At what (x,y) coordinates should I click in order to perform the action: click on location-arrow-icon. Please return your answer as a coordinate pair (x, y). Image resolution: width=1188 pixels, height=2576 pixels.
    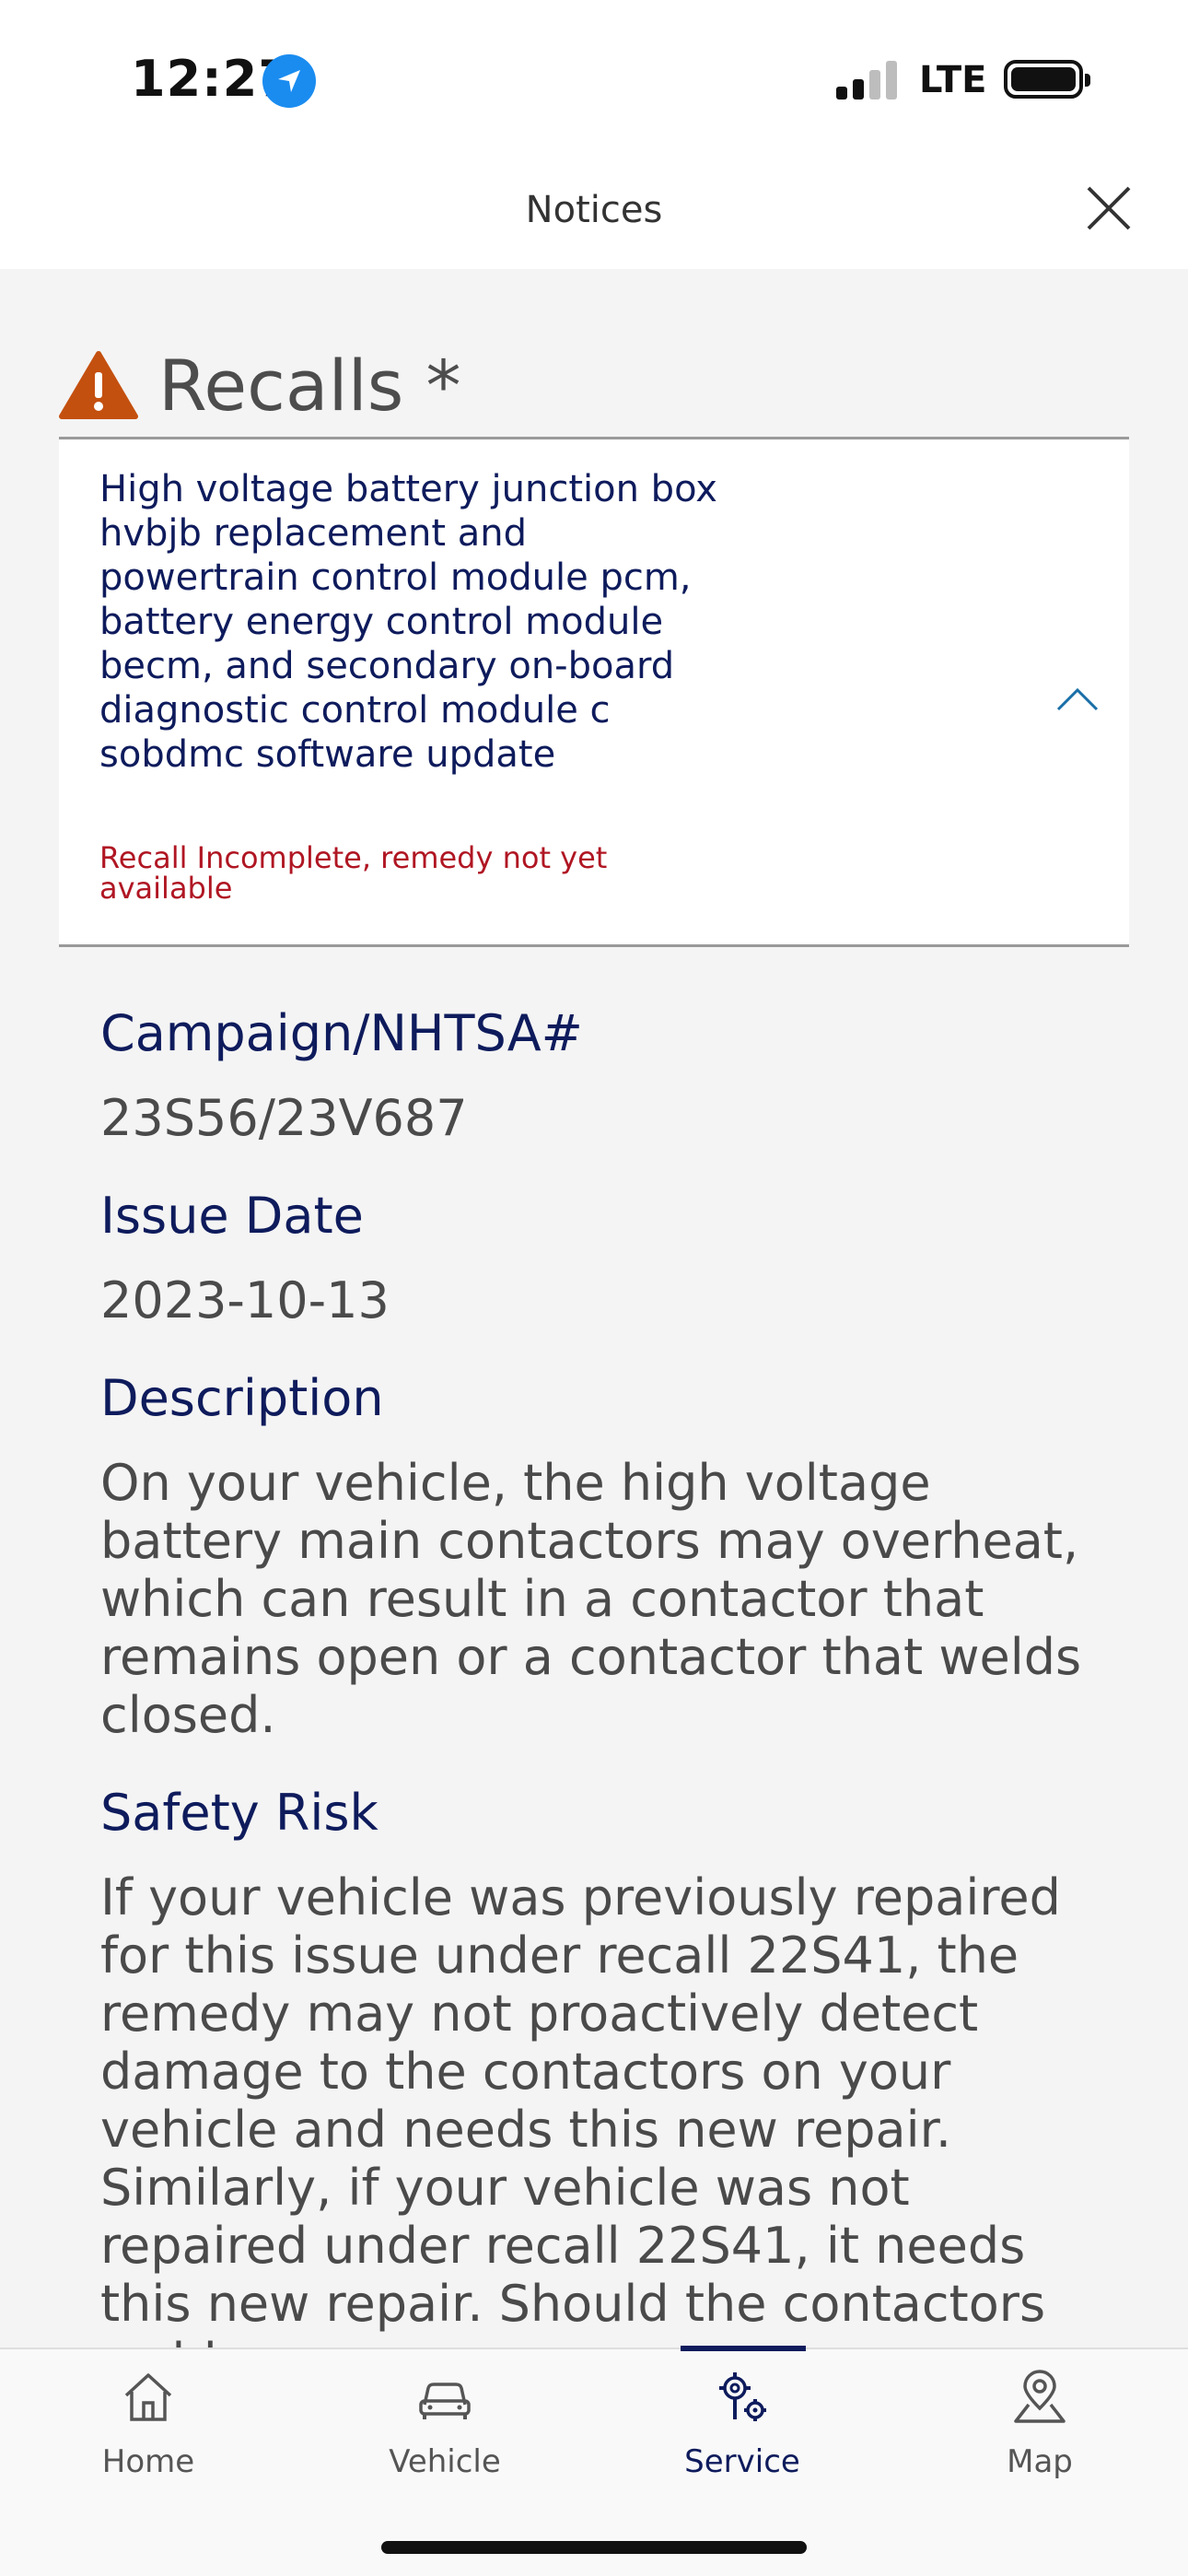
    Looking at the image, I should click on (289, 81).